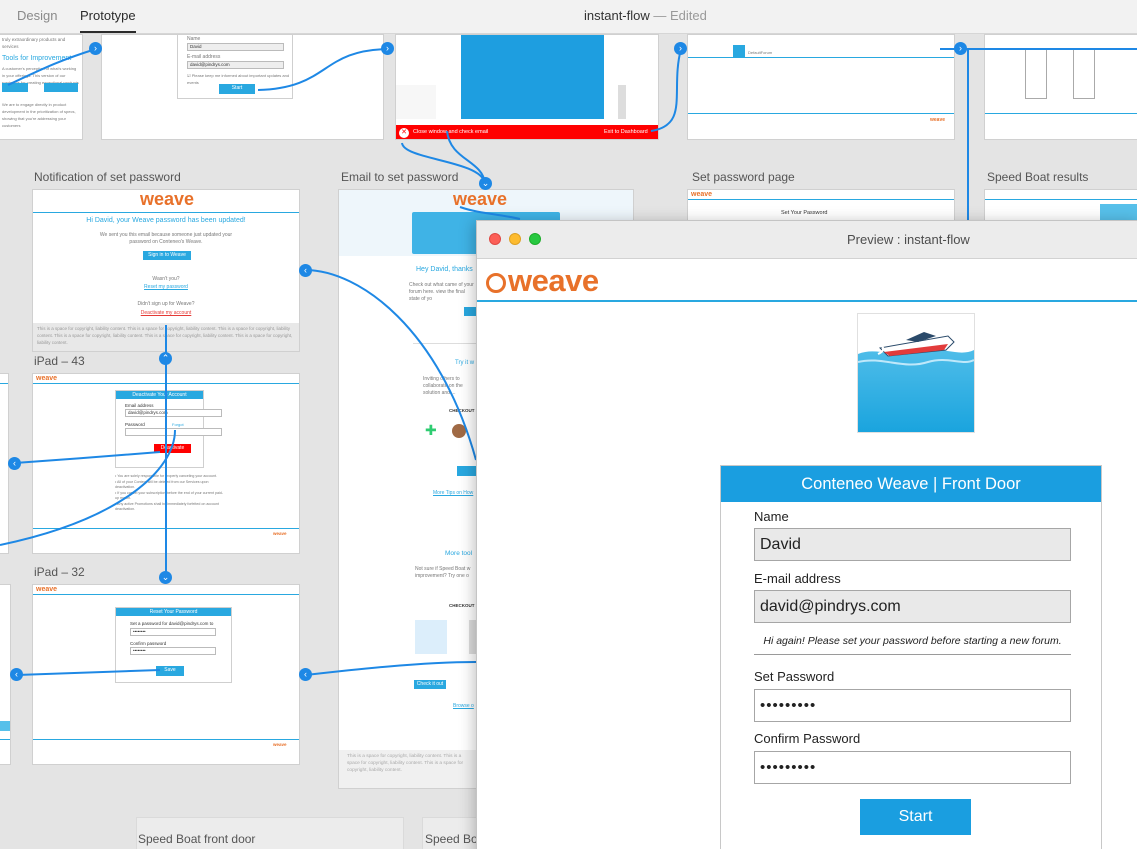 Image resolution: width=1137 pixels, height=849 pixels. Describe the element at coordinates (553, 280) in the screenshot. I see `weave-logo-text: weave` at that location.